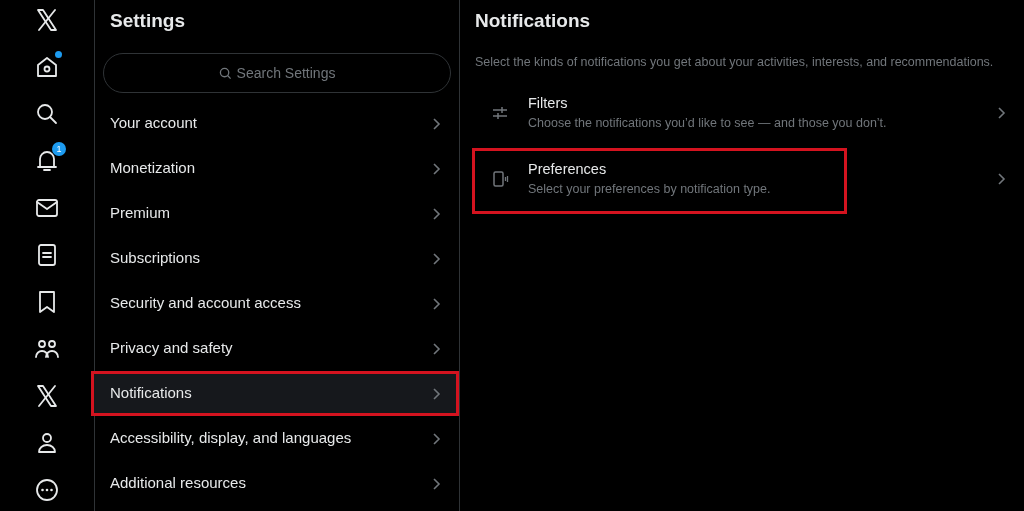  I want to click on settings-item: Subscriptions, so click(277, 258).